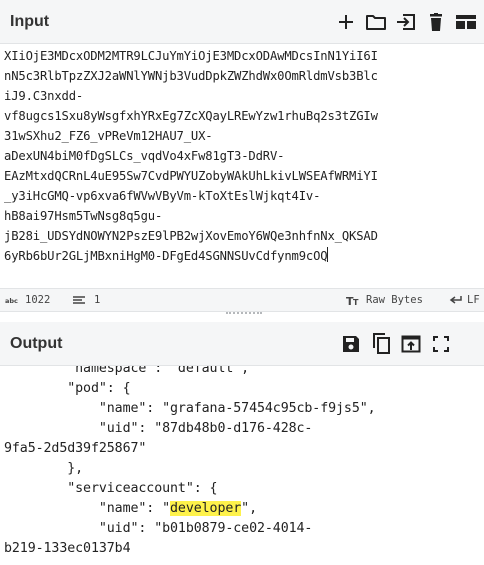  I want to click on input-line-text: 31wSXhu2_FZ6_vPReVm12HAU7_UX-, so click(108, 136).